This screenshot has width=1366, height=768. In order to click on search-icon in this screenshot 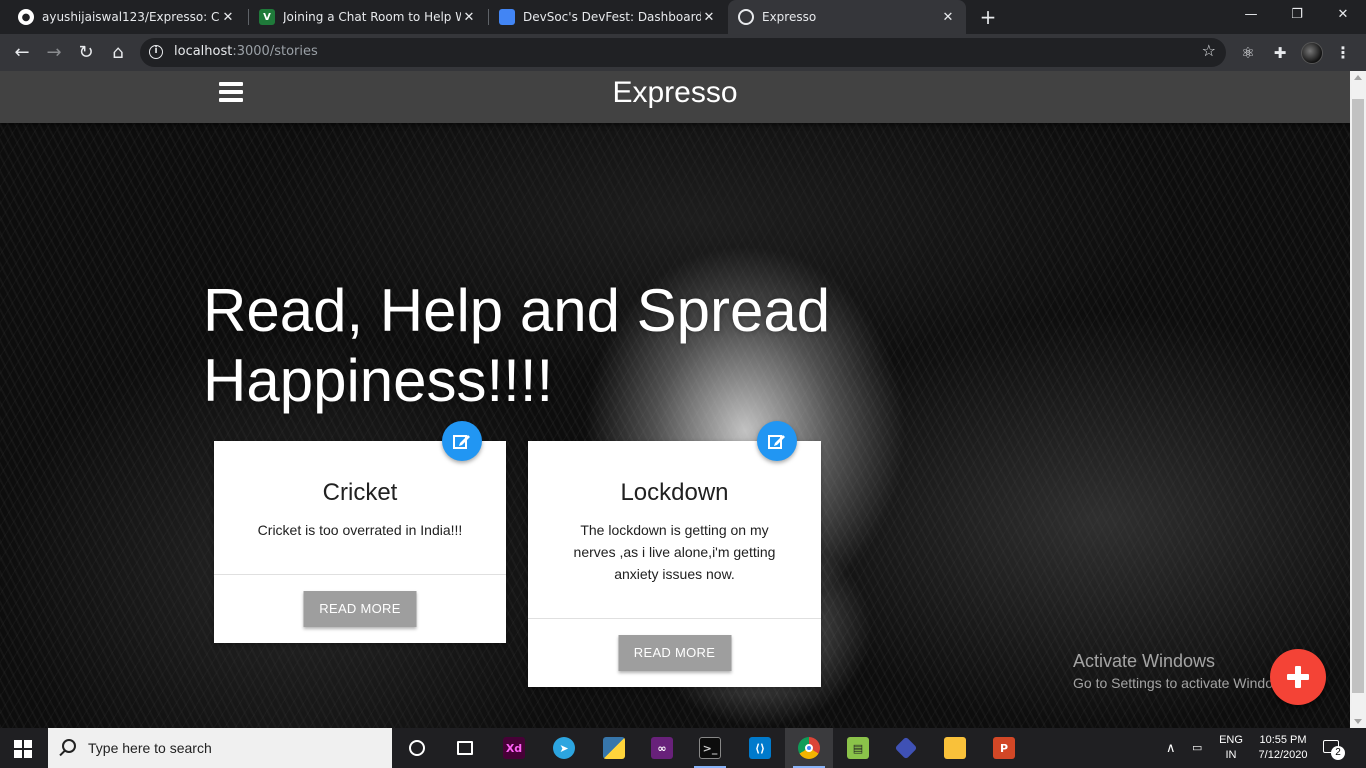, I will do `click(69, 746)`.